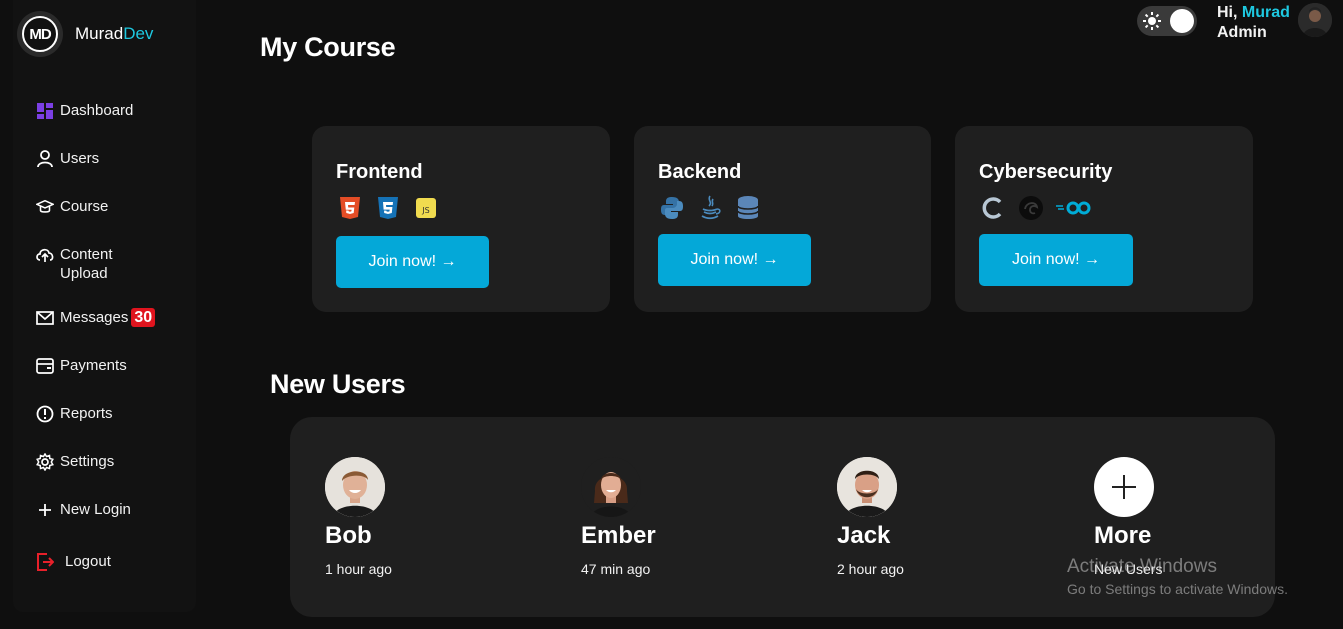 This screenshot has width=1343, height=629. I want to click on join-cybersecurity-button: Join now! →, so click(1056, 260).